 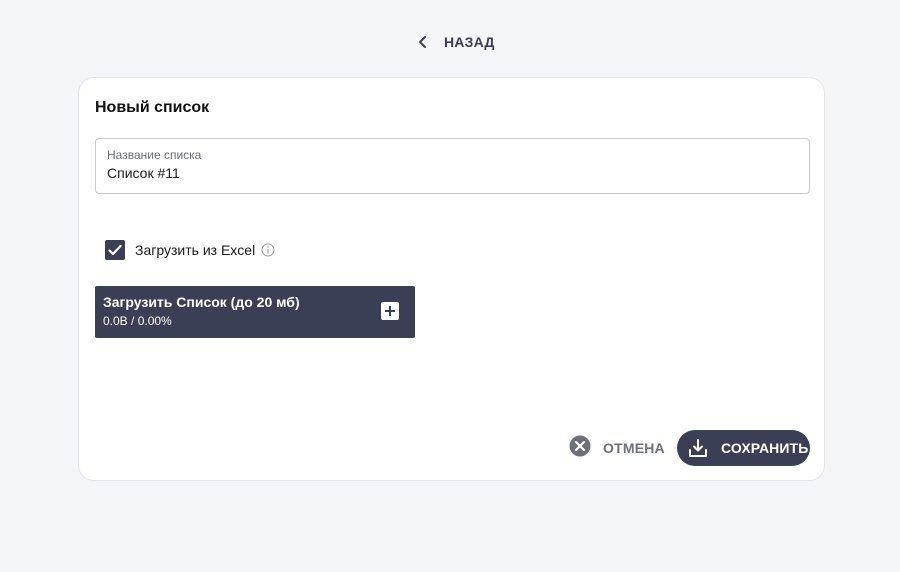 What do you see at coordinates (423, 42) in the screenshot?
I see `chevron-left-icon` at bounding box center [423, 42].